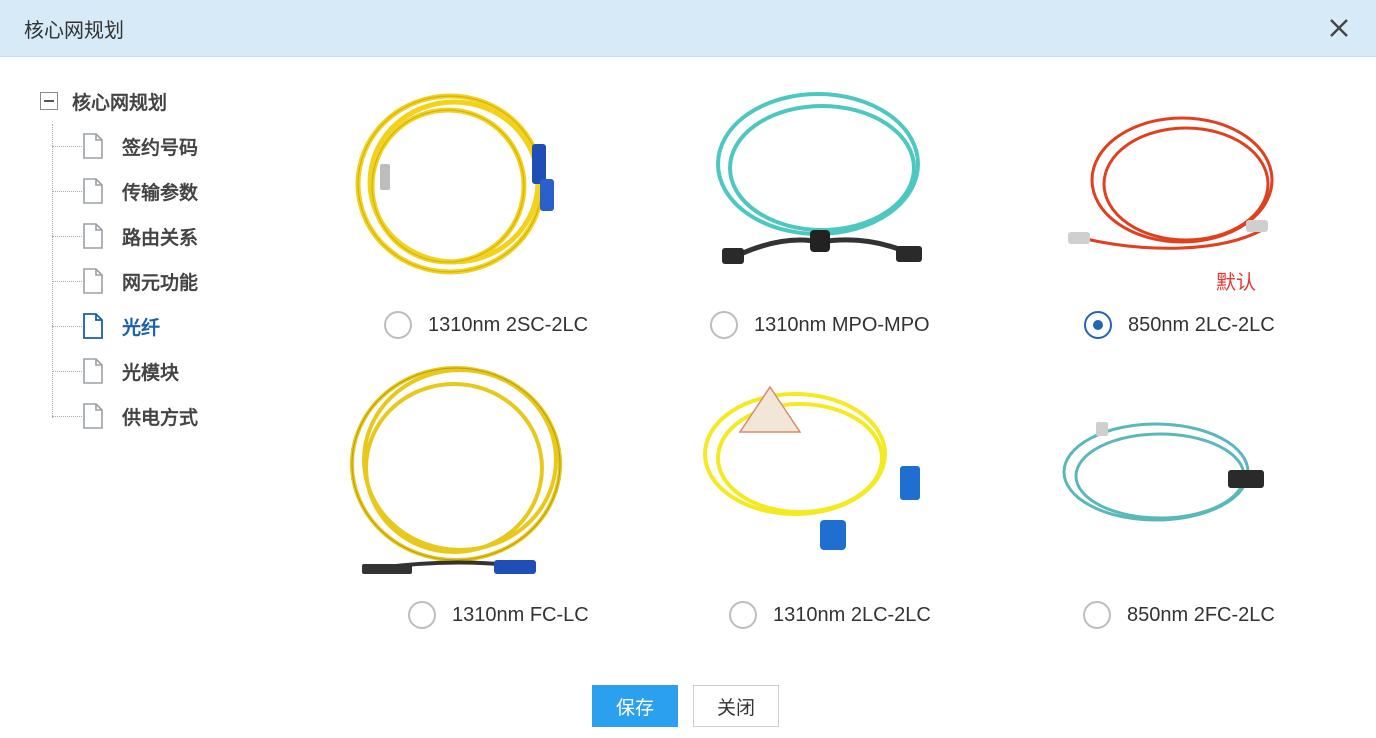  What do you see at coordinates (115, 371) in the screenshot?
I see `tree-item-optical-module: 光模块` at bounding box center [115, 371].